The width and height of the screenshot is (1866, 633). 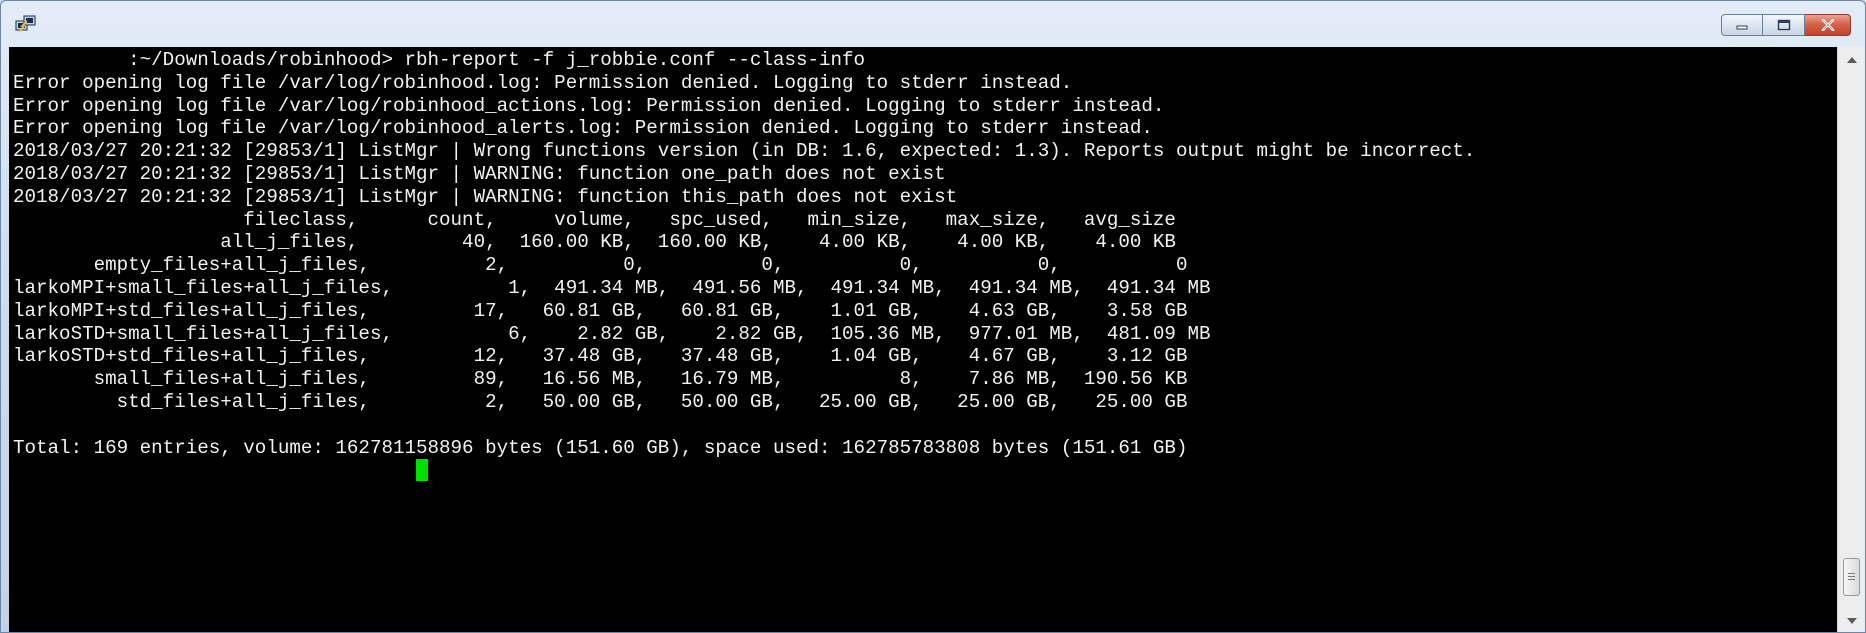 I want to click on maximize-button, so click(x=1784, y=25).